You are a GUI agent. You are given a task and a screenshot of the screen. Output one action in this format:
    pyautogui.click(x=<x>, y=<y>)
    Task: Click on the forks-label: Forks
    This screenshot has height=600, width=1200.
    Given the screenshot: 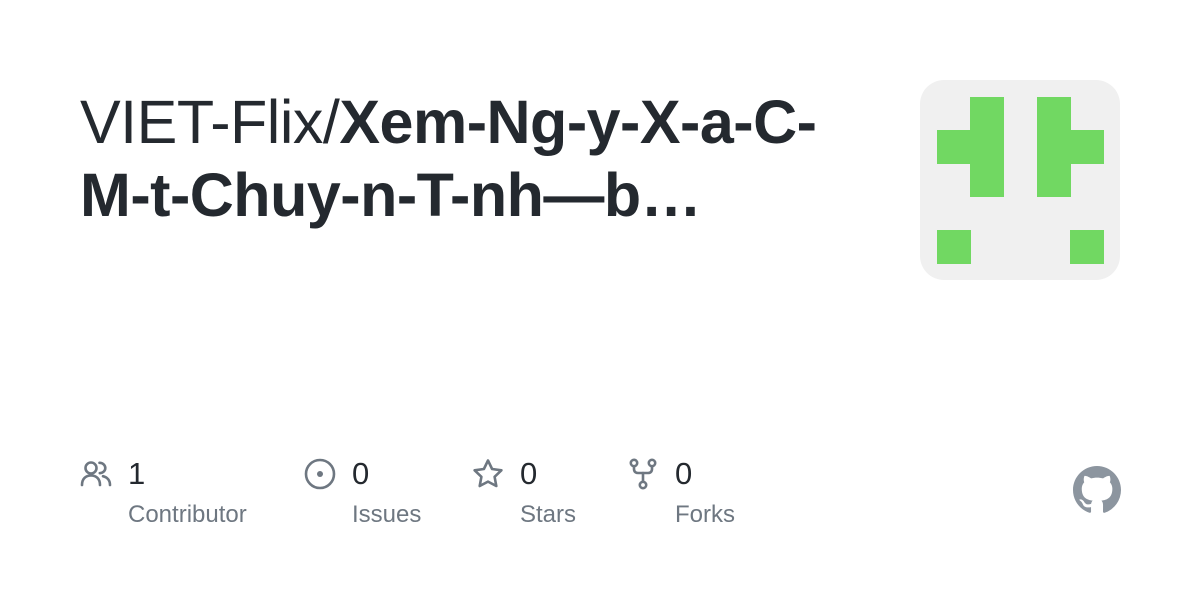 What is the action you would take?
    pyautogui.click(x=705, y=514)
    